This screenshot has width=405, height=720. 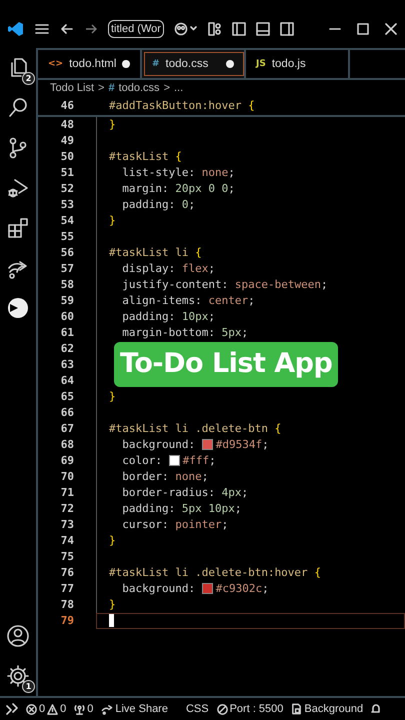 I want to click on line-number: 49, so click(x=67, y=140).